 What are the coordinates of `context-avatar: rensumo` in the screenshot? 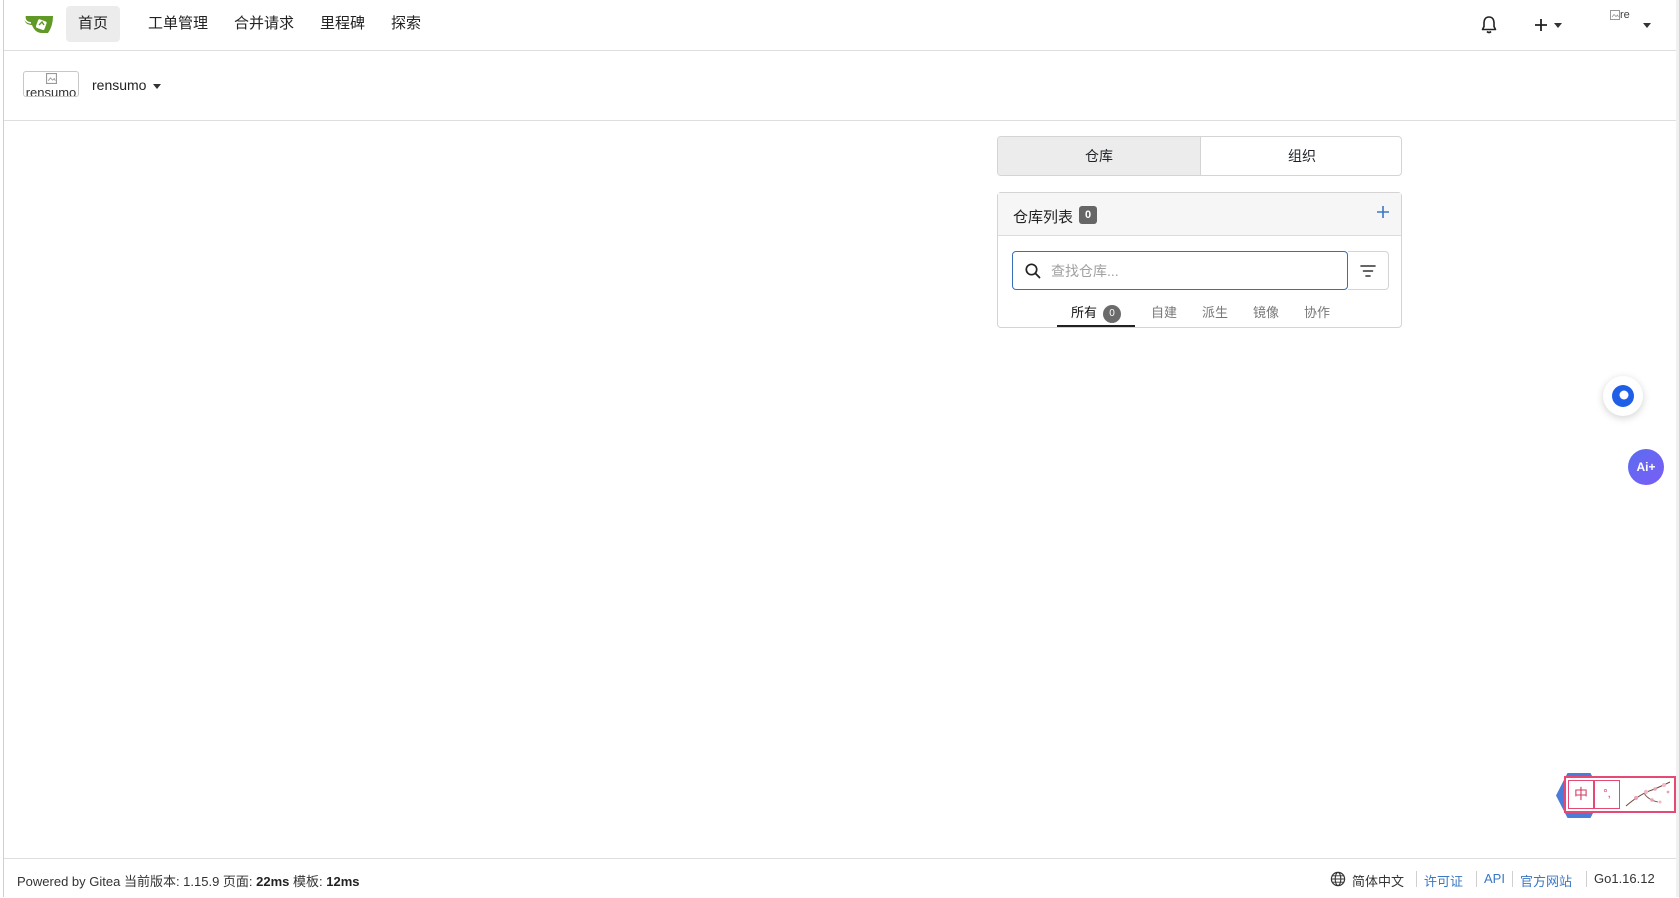 It's located at (51, 84).